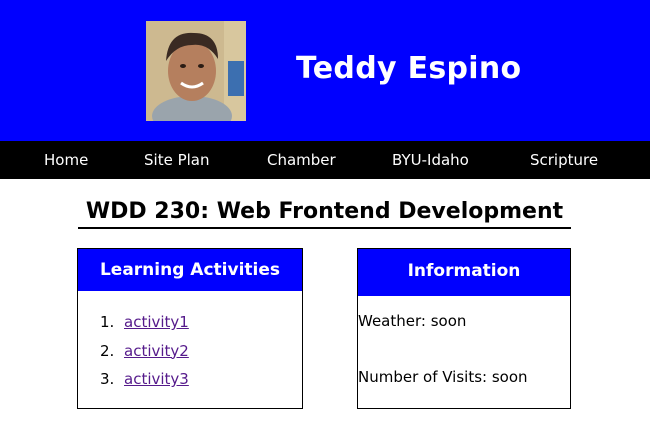 This screenshot has height=422, width=650. Describe the element at coordinates (190, 270) in the screenshot. I see `learning-activities-heading: Learning Activities` at that location.